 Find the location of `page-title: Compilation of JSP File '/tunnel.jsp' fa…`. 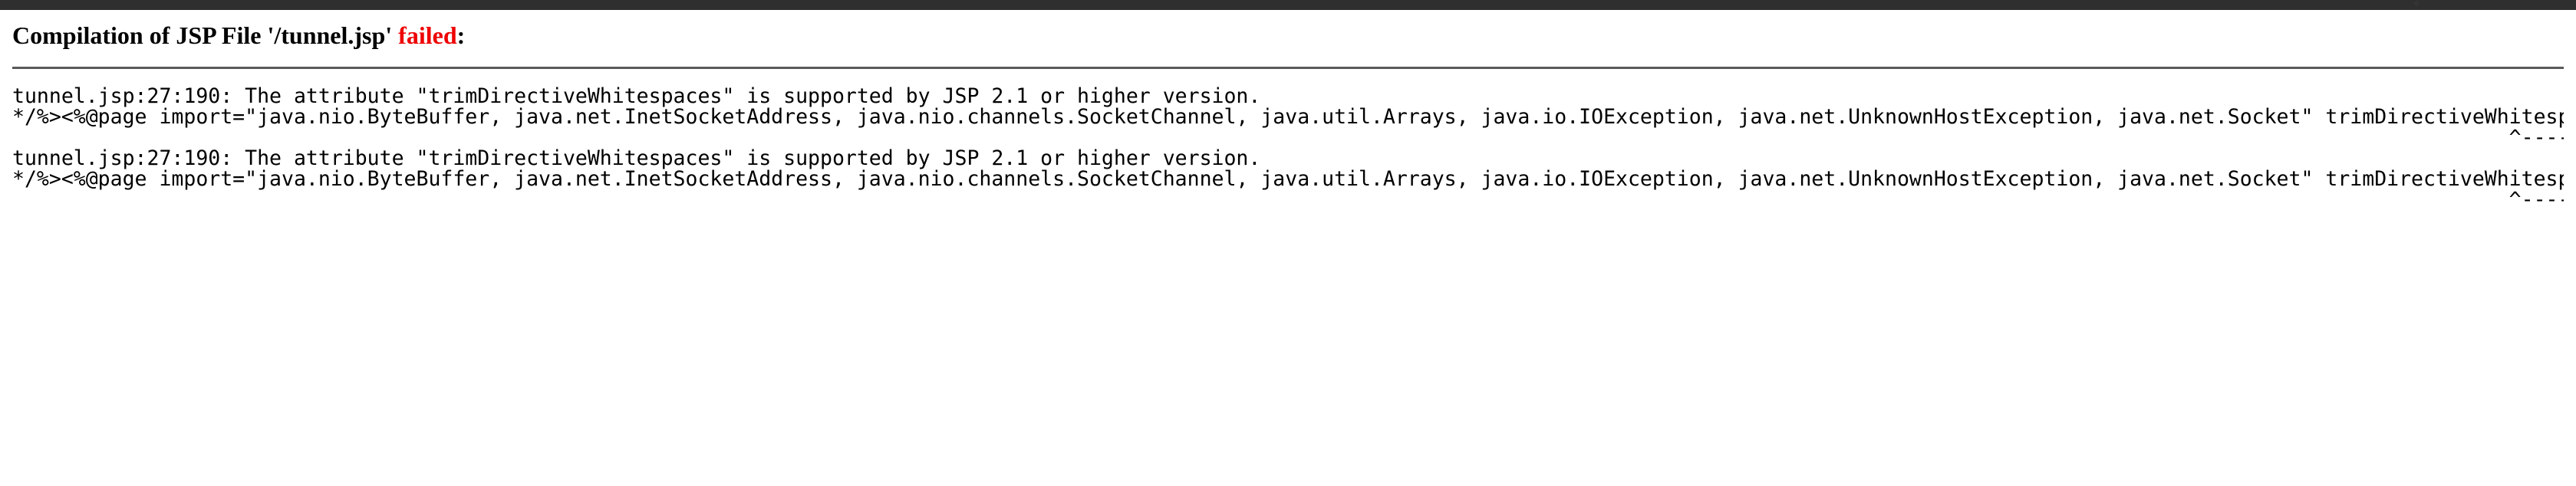

page-title: Compilation of JSP File '/tunnel.jsp' fa… is located at coordinates (1288, 30).